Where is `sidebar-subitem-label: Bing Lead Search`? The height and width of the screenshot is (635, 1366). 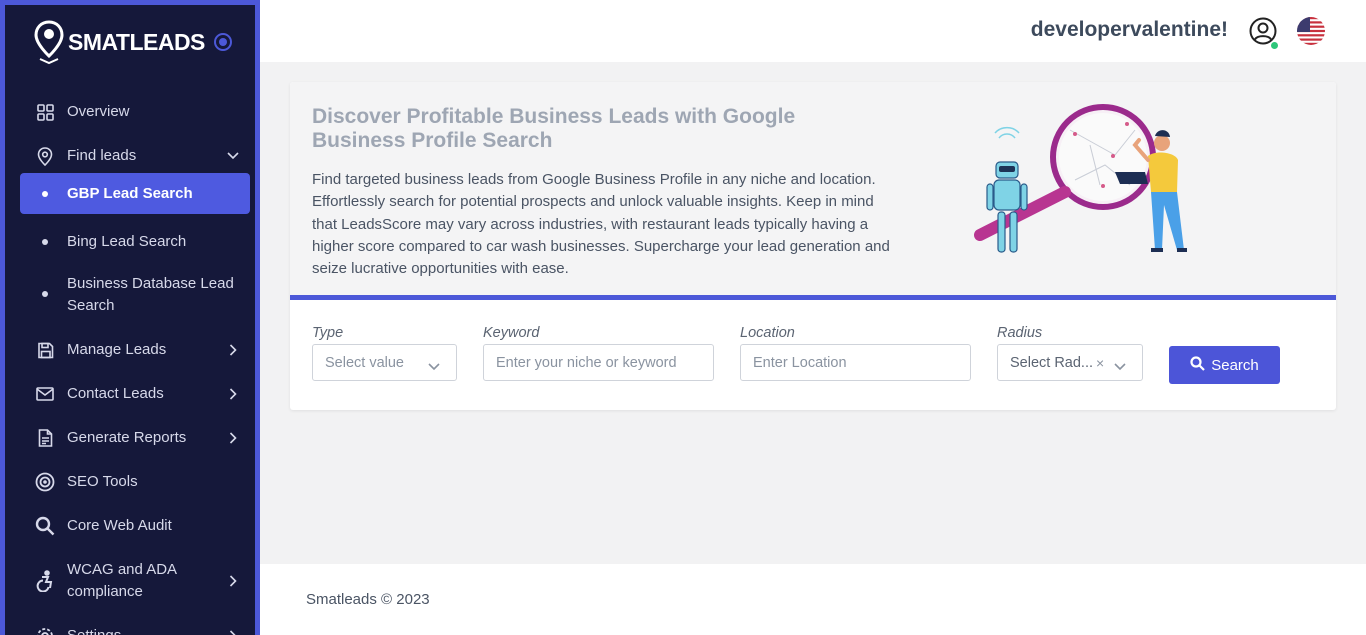 sidebar-subitem-label: Bing Lead Search is located at coordinates (127, 241).